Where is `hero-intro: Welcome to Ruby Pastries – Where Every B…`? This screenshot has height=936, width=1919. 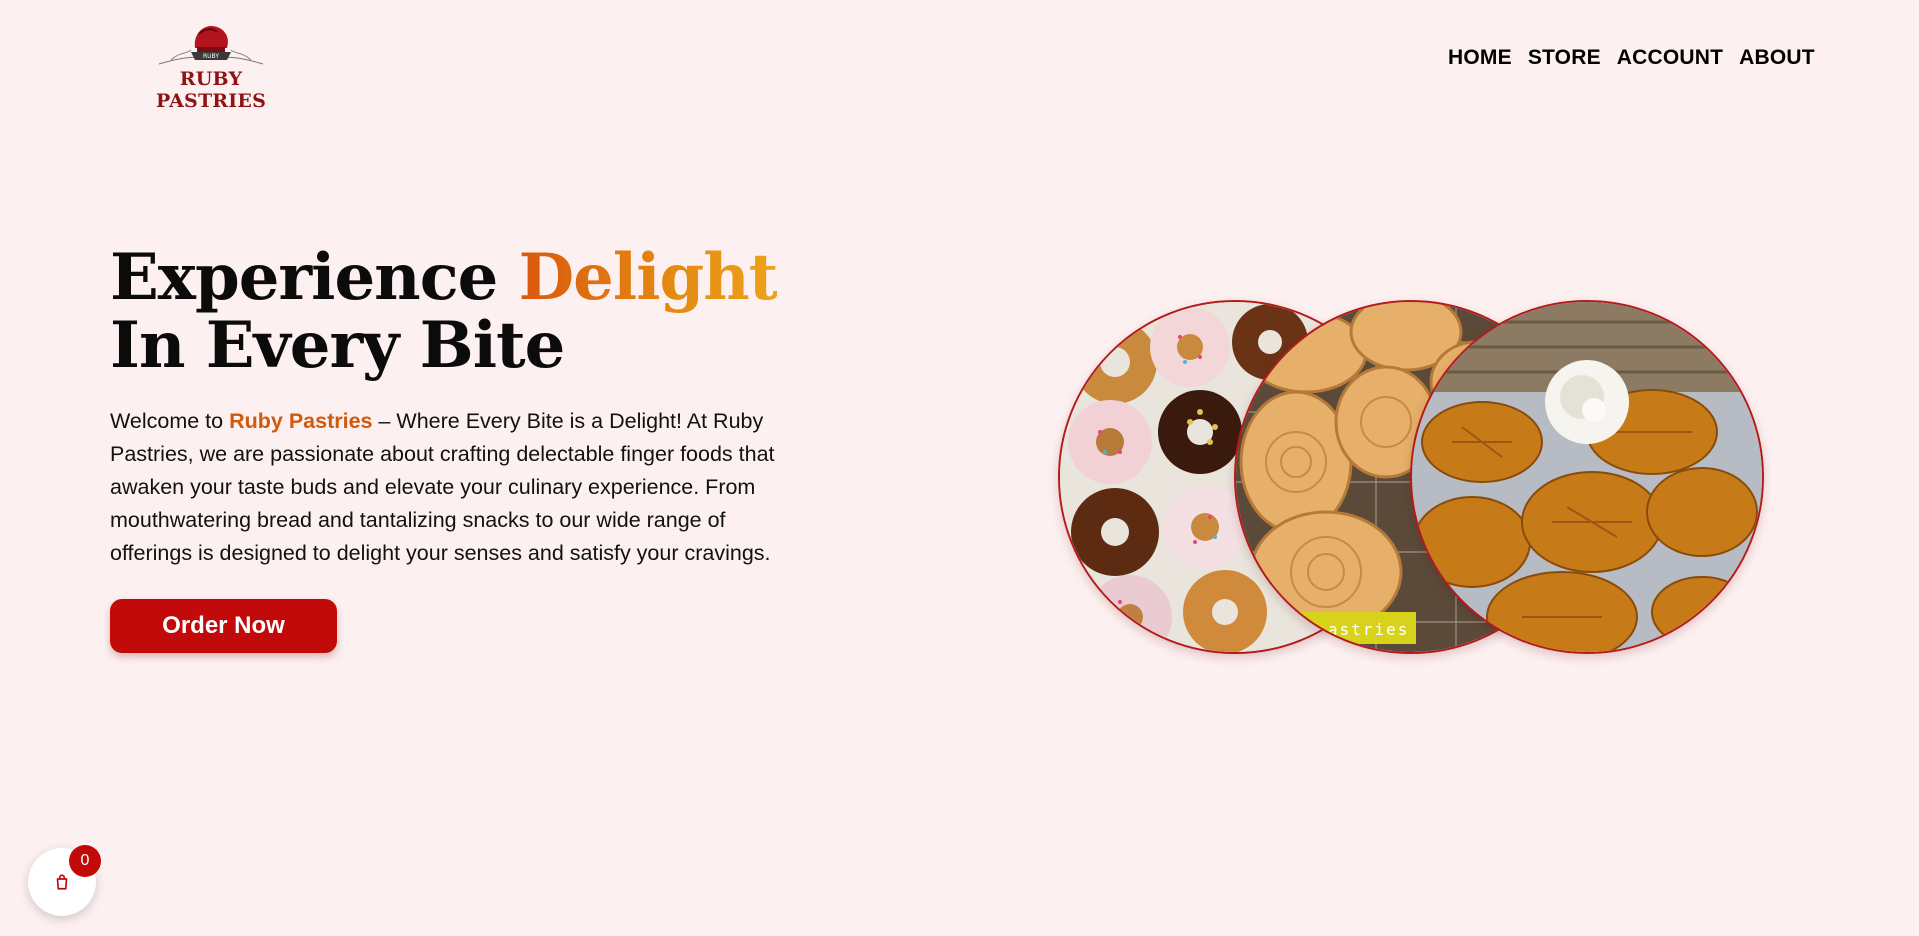
hero-intro: Welcome to Ruby Pastries – Where Every B… is located at coordinates (460, 487).